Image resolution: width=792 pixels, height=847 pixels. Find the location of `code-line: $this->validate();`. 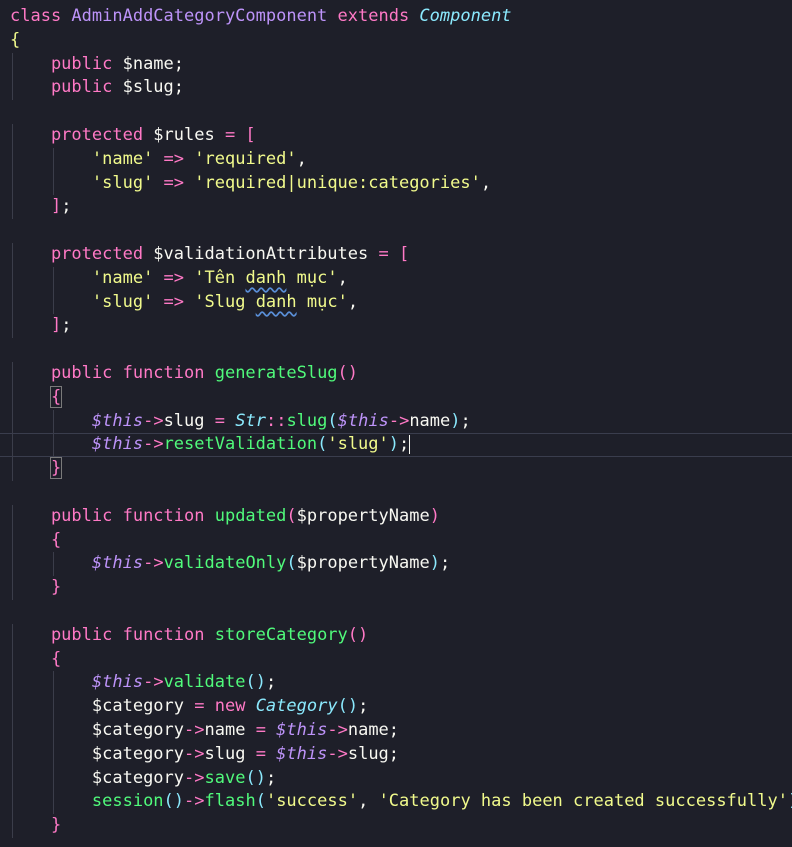

code-line: $this->validate(); is located at coordinates (396, 683).